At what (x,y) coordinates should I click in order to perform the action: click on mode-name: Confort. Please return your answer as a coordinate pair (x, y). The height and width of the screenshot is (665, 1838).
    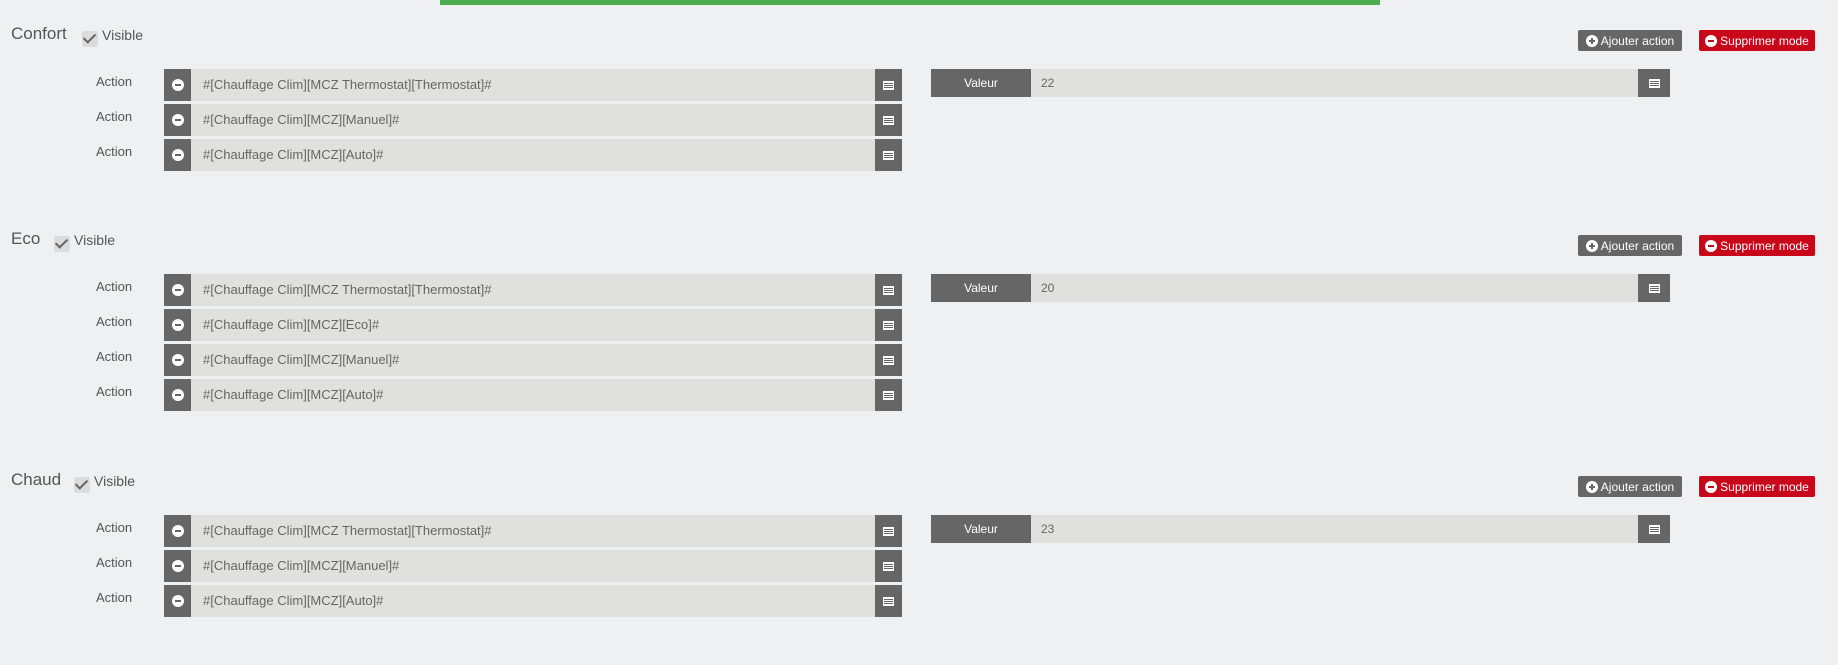
    Looking at the image, I should click on (39, 33).